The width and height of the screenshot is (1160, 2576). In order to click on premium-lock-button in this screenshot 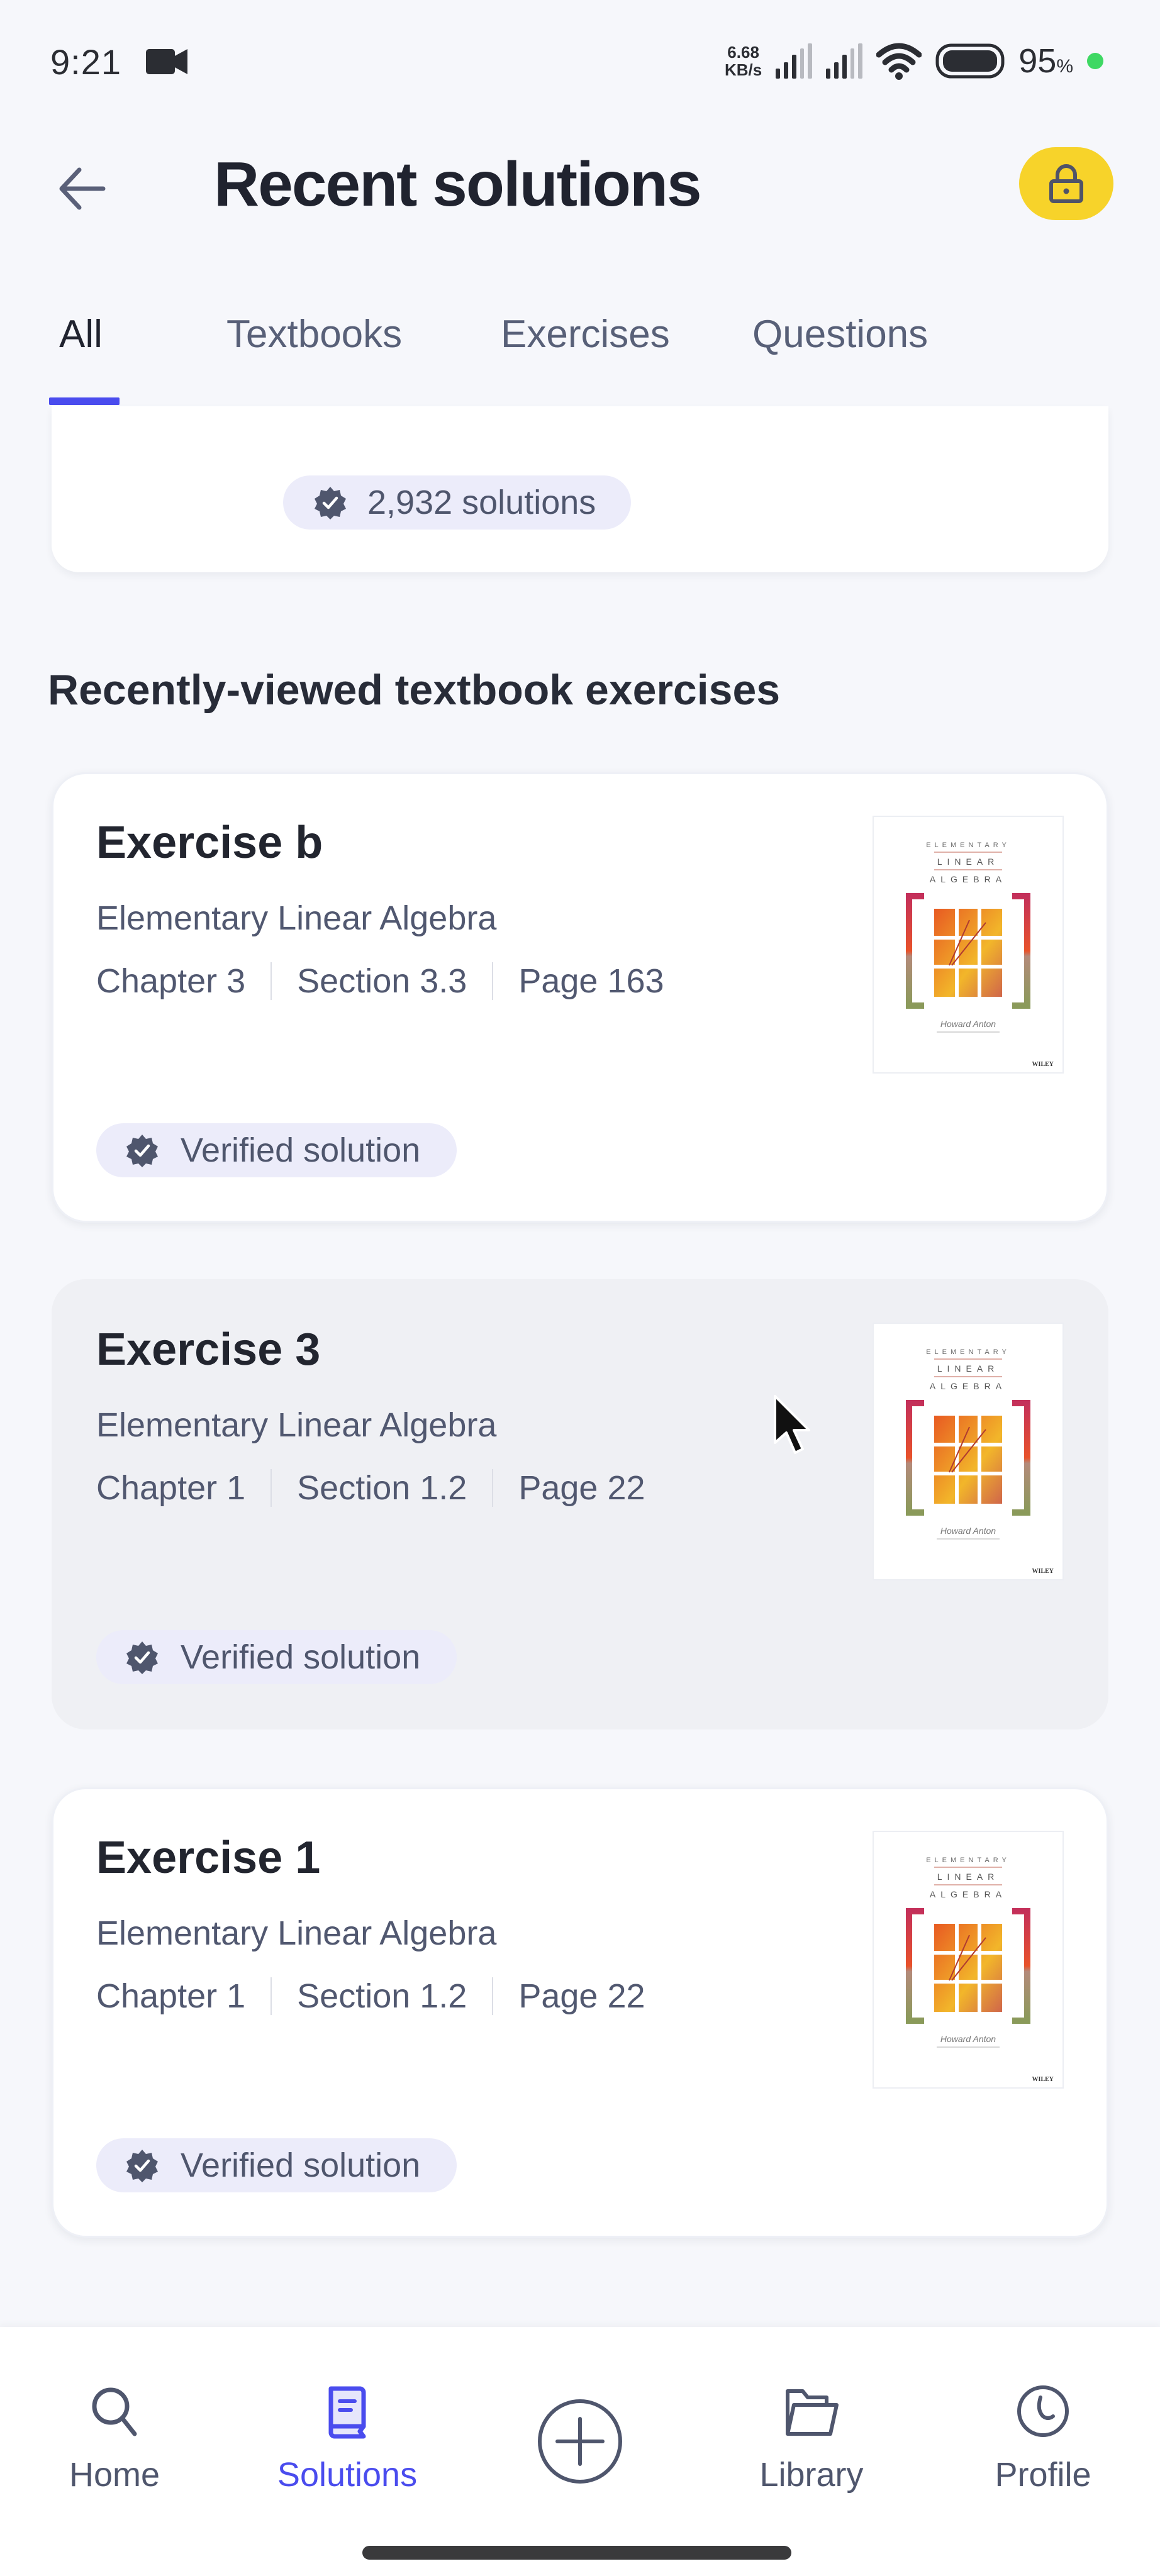, I will do `click(1066, 183)`.